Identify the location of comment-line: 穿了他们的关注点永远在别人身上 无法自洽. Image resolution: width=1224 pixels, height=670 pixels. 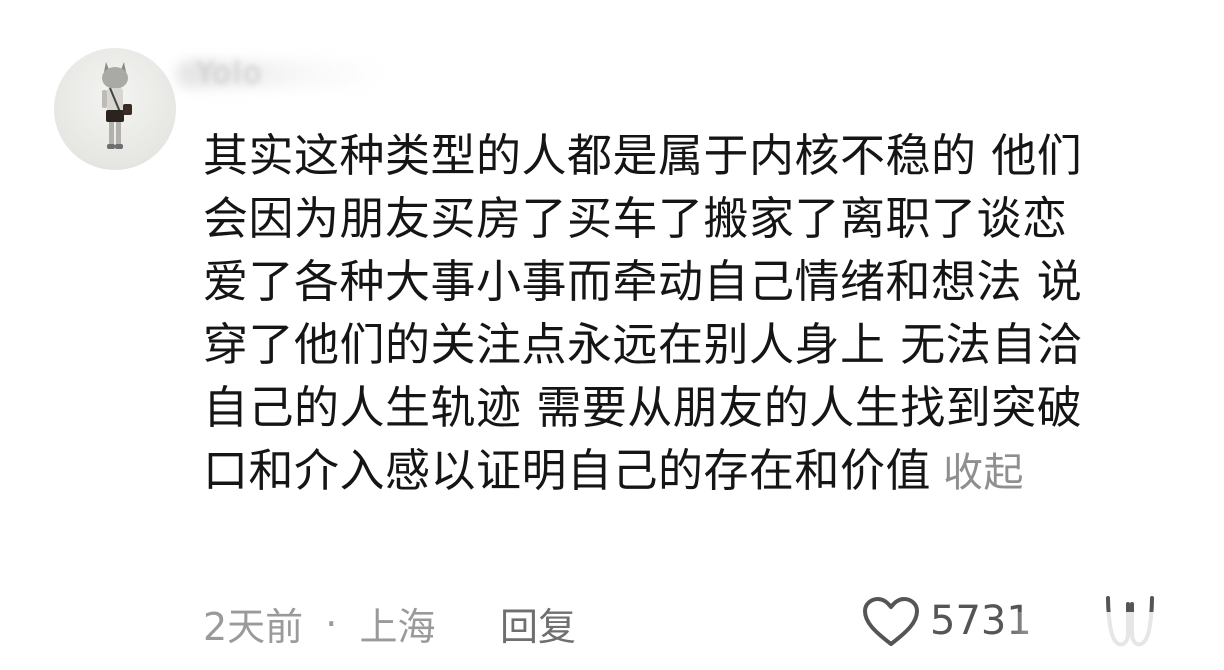
(643, 344).